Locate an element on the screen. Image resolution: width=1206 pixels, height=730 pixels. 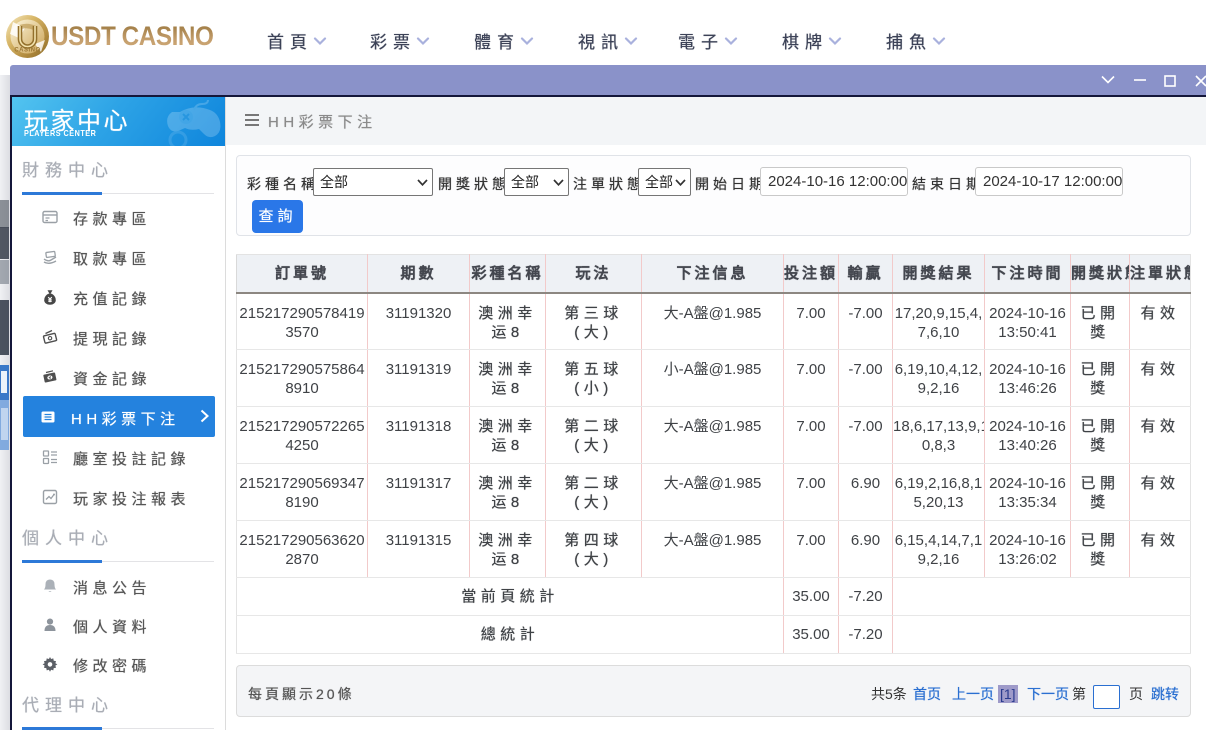
svg-text: CASINO is located at coordinates (27, 51).